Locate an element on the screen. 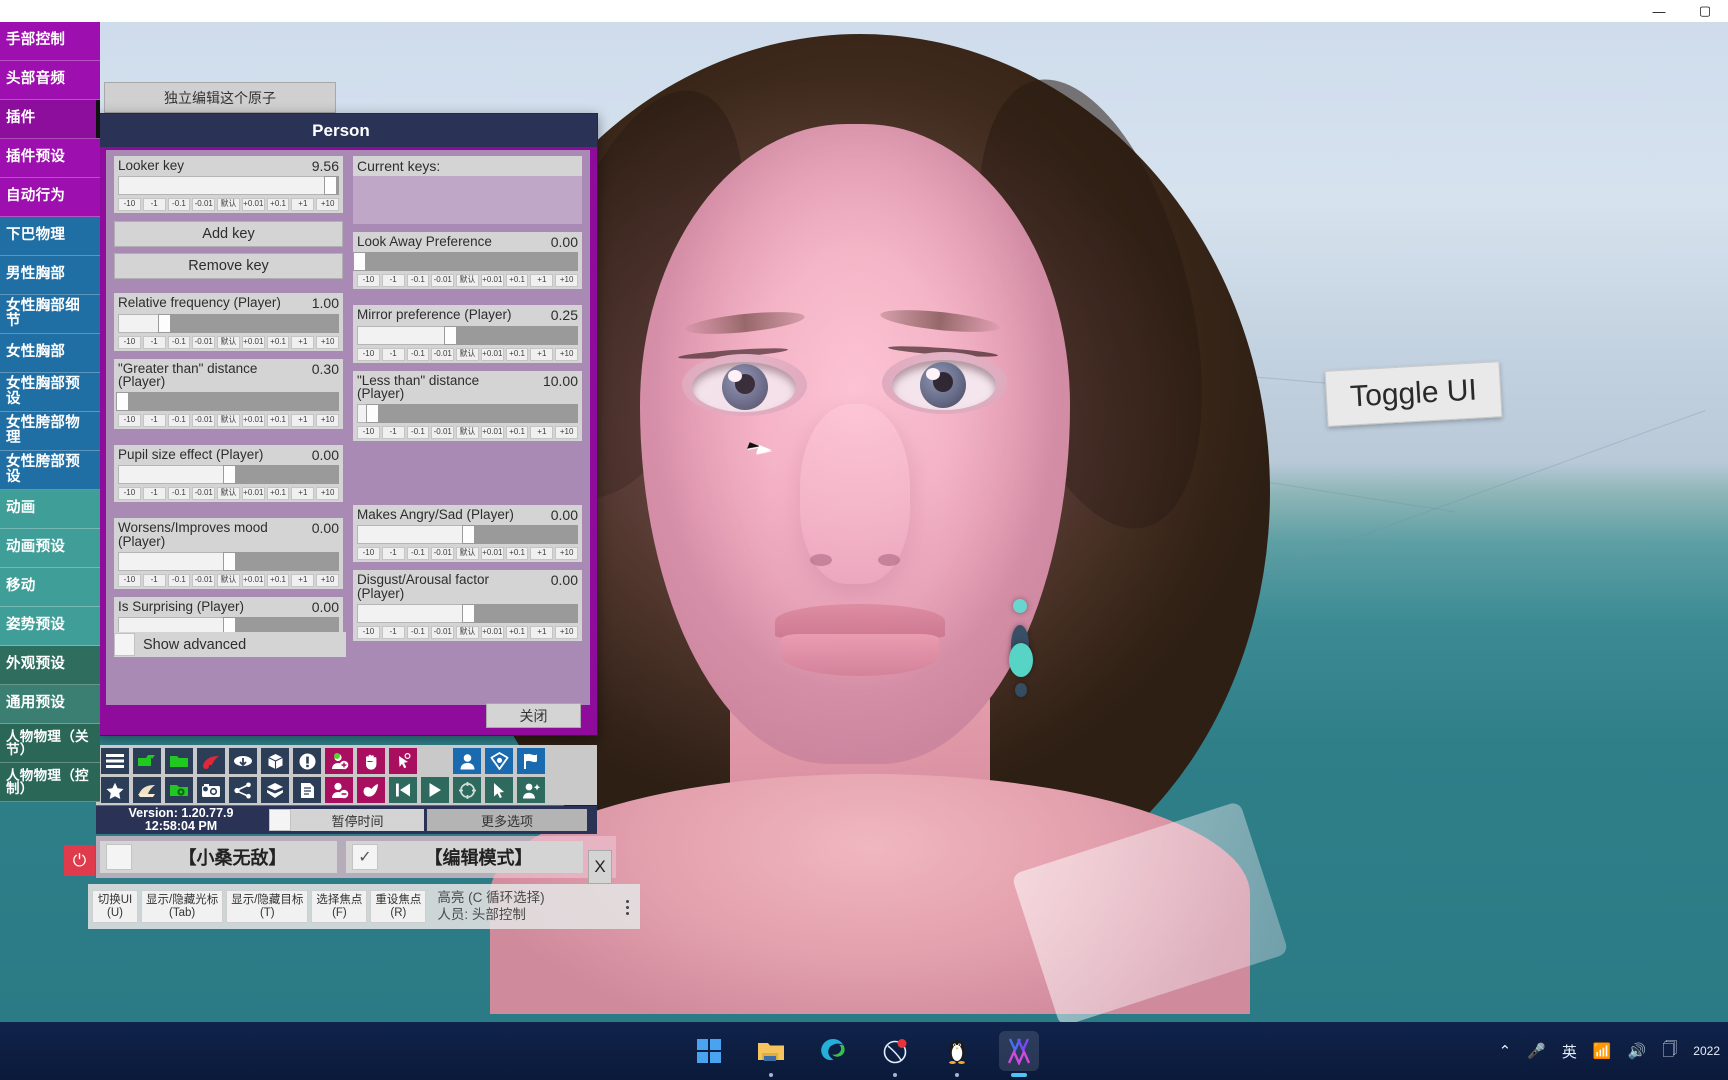  remove-person-icon is located at coordinates (339, 790).